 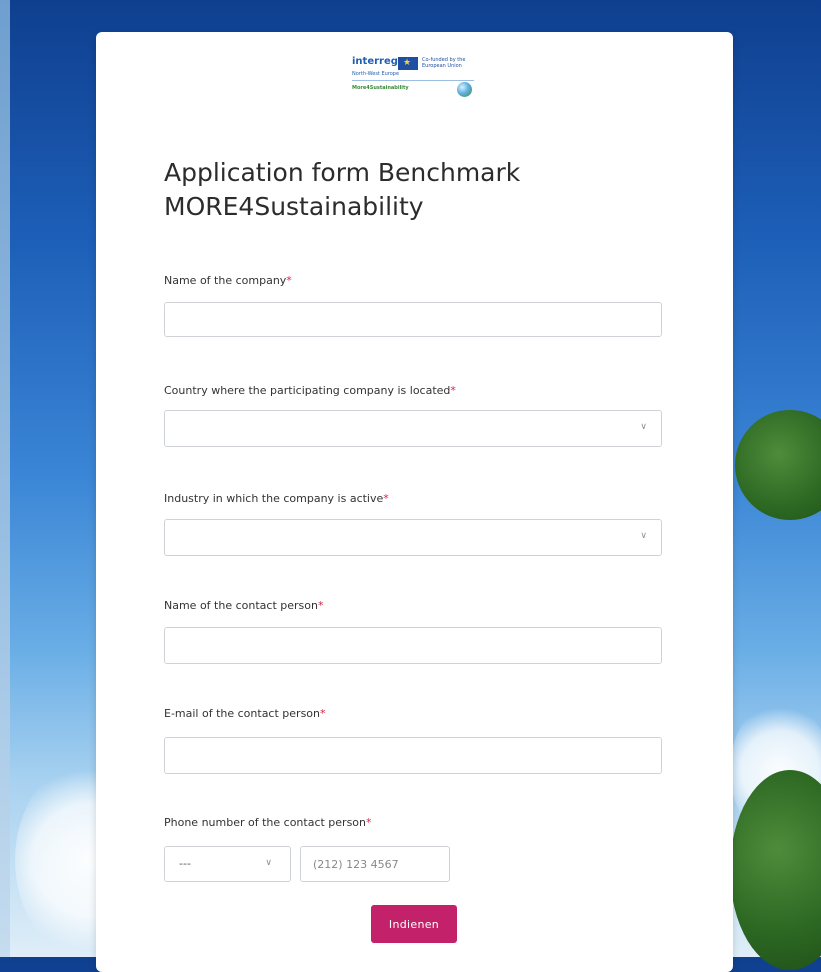 What do you see at coordinates (276, 498) in the screenshot?
I see `industry-label: Industry in which the company is active*` at bounding box center [276, 498].